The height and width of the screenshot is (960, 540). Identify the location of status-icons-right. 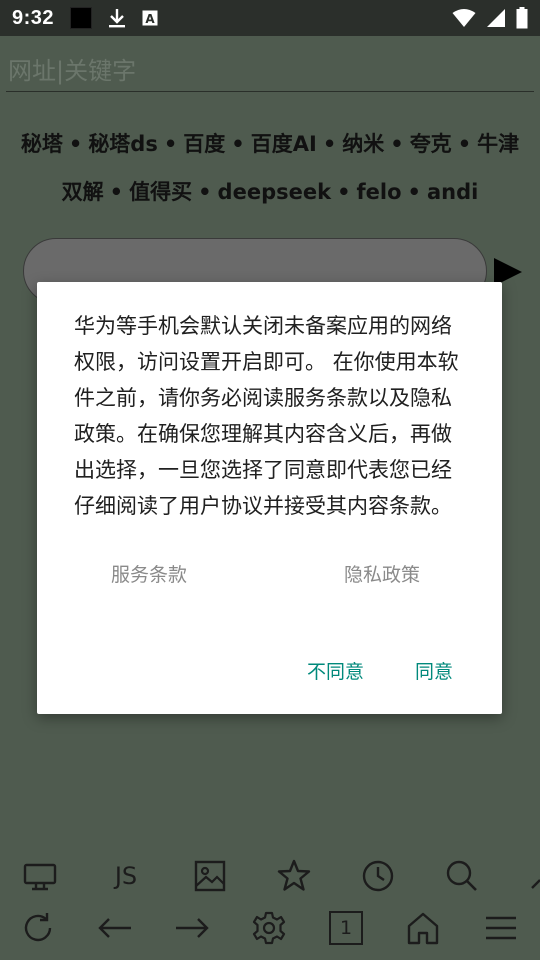
(490, 18).